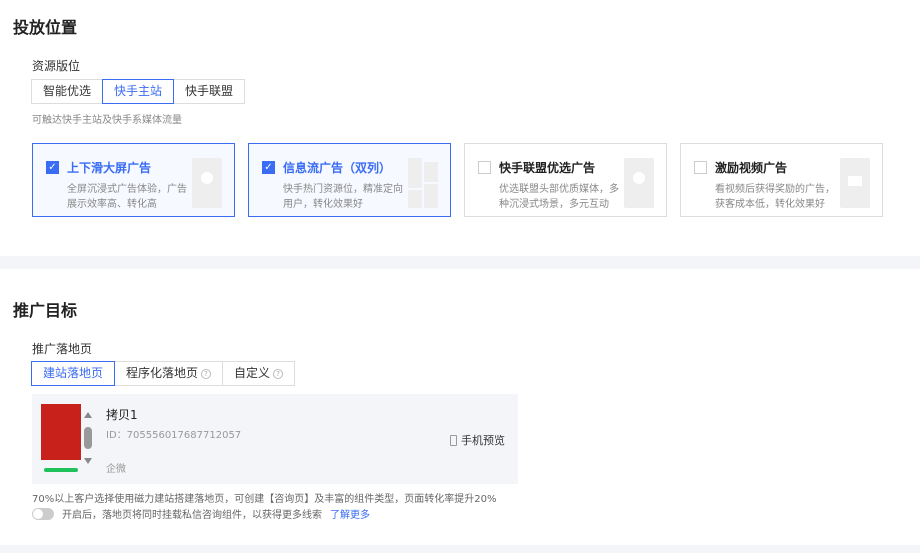 The image size is (920, 553). Describe the element at coordinates (349, 180) in the screenshot. I see `ad-card-feed: ✓ 信息流广告（双列） 快手热门资源位，精准定向用户，转化效果好` at that location.